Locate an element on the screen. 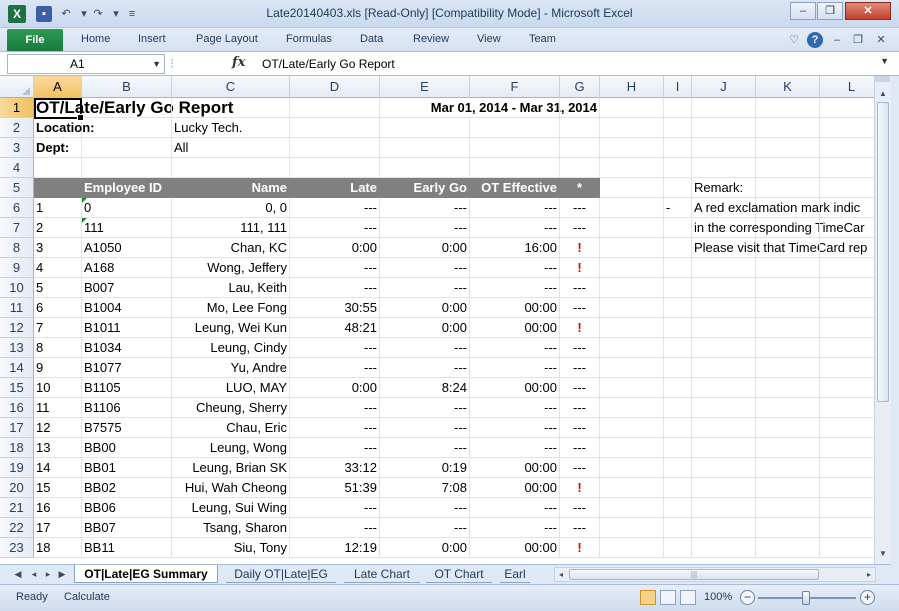 Image resolution: width=899 pixels, height=611 pixels. cell-h10 is located at coordinates (632, 288).